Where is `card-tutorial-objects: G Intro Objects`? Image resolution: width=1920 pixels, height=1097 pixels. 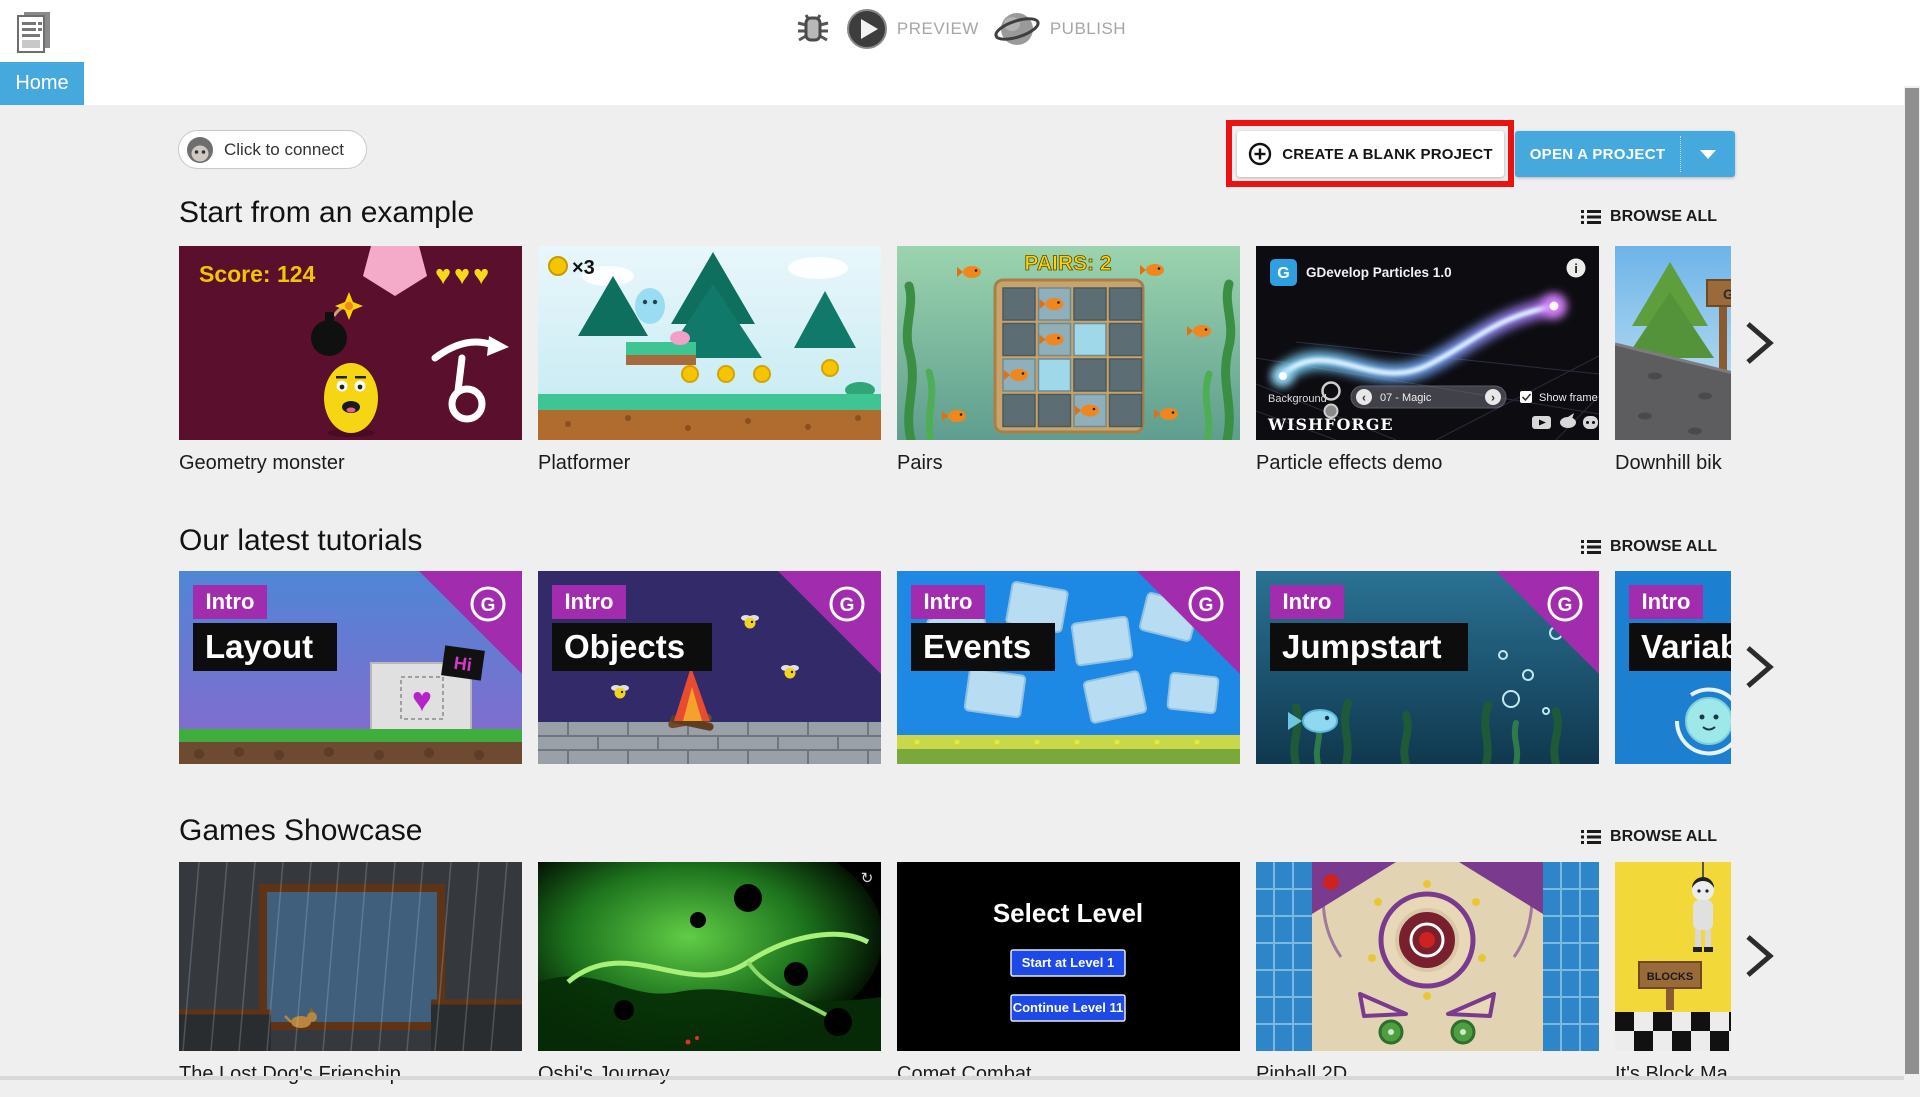 card-tutorial-objects: G Intro Objects is located at coordinates (709, 667).